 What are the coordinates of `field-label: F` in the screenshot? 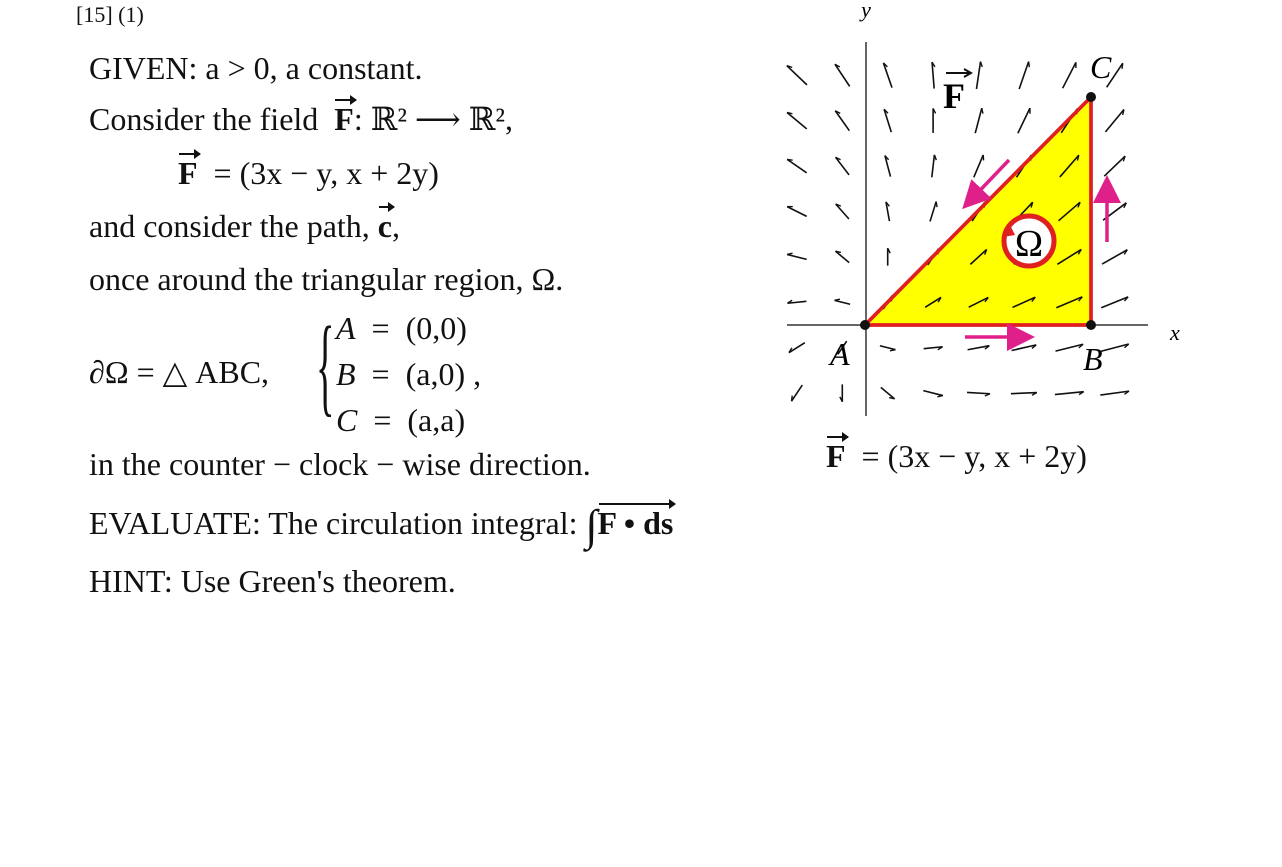 It's located at (954, 96).